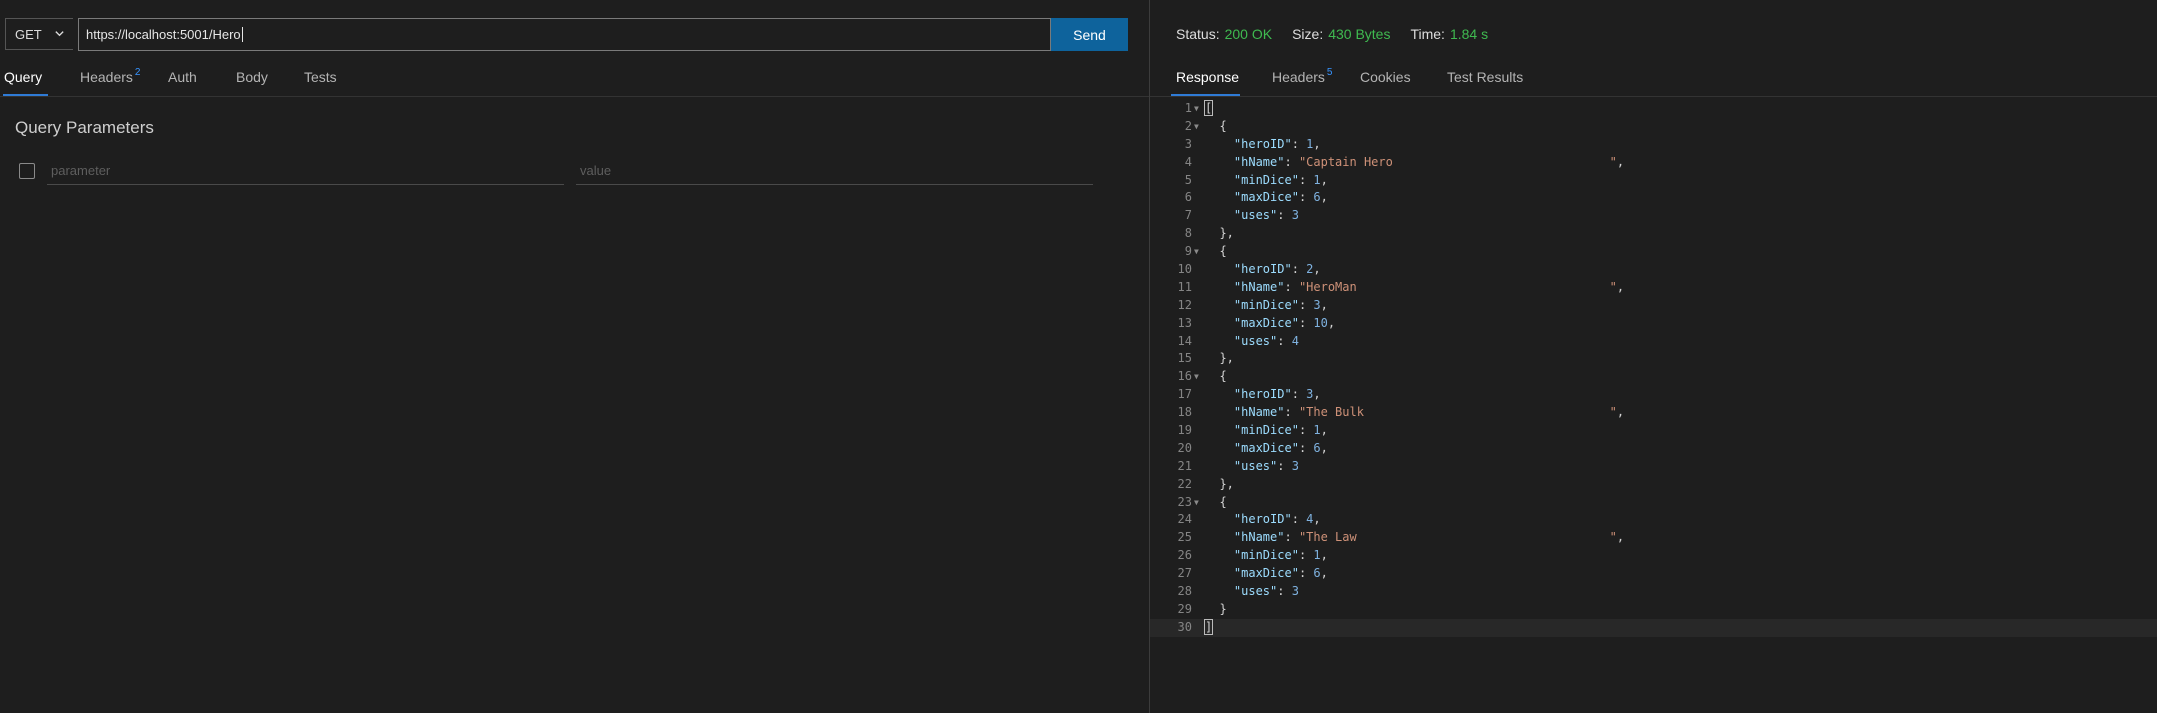 This screenshot has height=713, width=2157. I want to click on tab-tests-label: Tests, so click(320, 77).